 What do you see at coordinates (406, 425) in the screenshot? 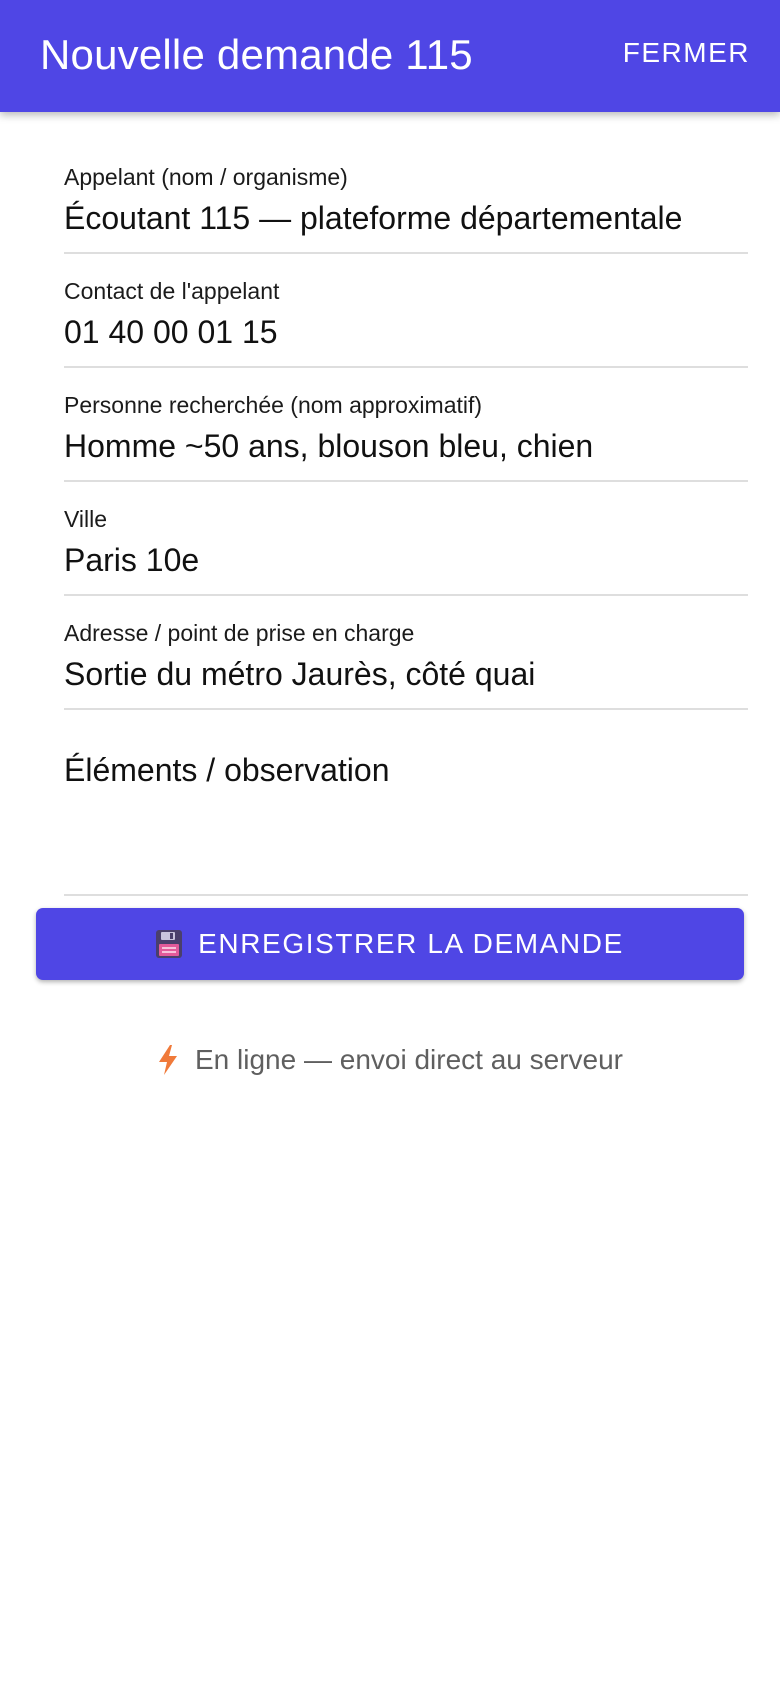
I see `person-field: Personne recherchée (nom approximatif)` at bounding box center [406, 425].